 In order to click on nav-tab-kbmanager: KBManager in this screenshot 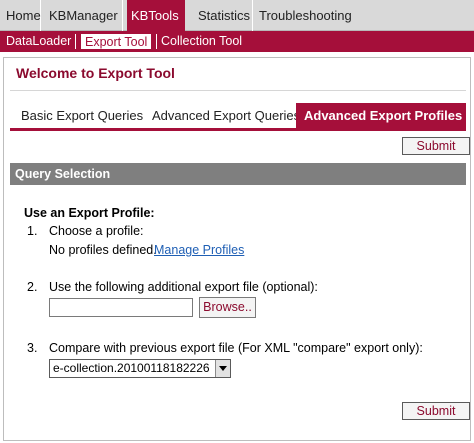, I will do `click(82, 15)`.